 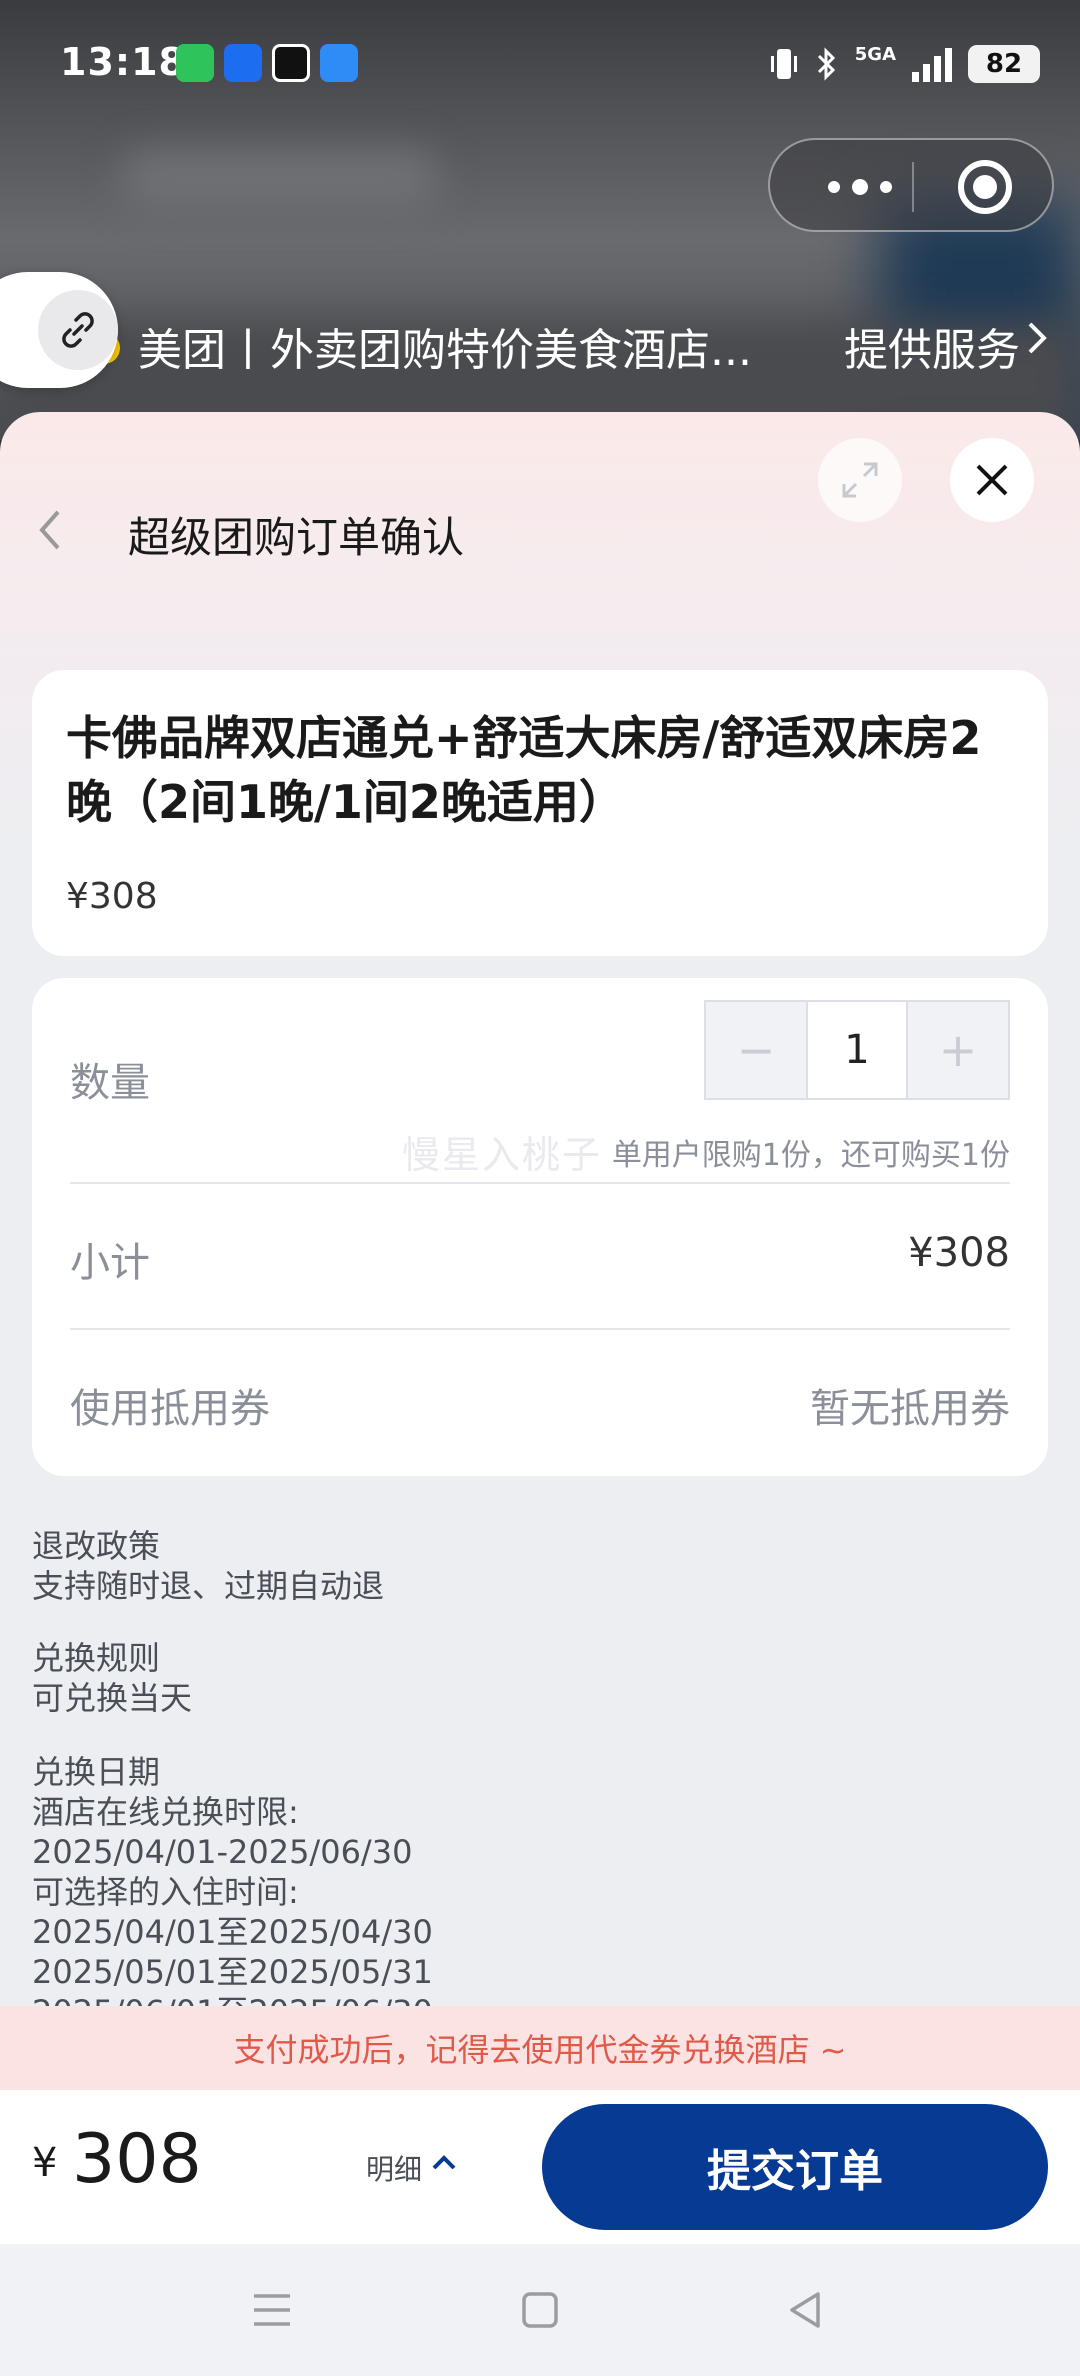 I want to click on payment-tip-text: 支付成功后，记得去使用代金券兑换酒店 ~, so click(x=540, y=2050).